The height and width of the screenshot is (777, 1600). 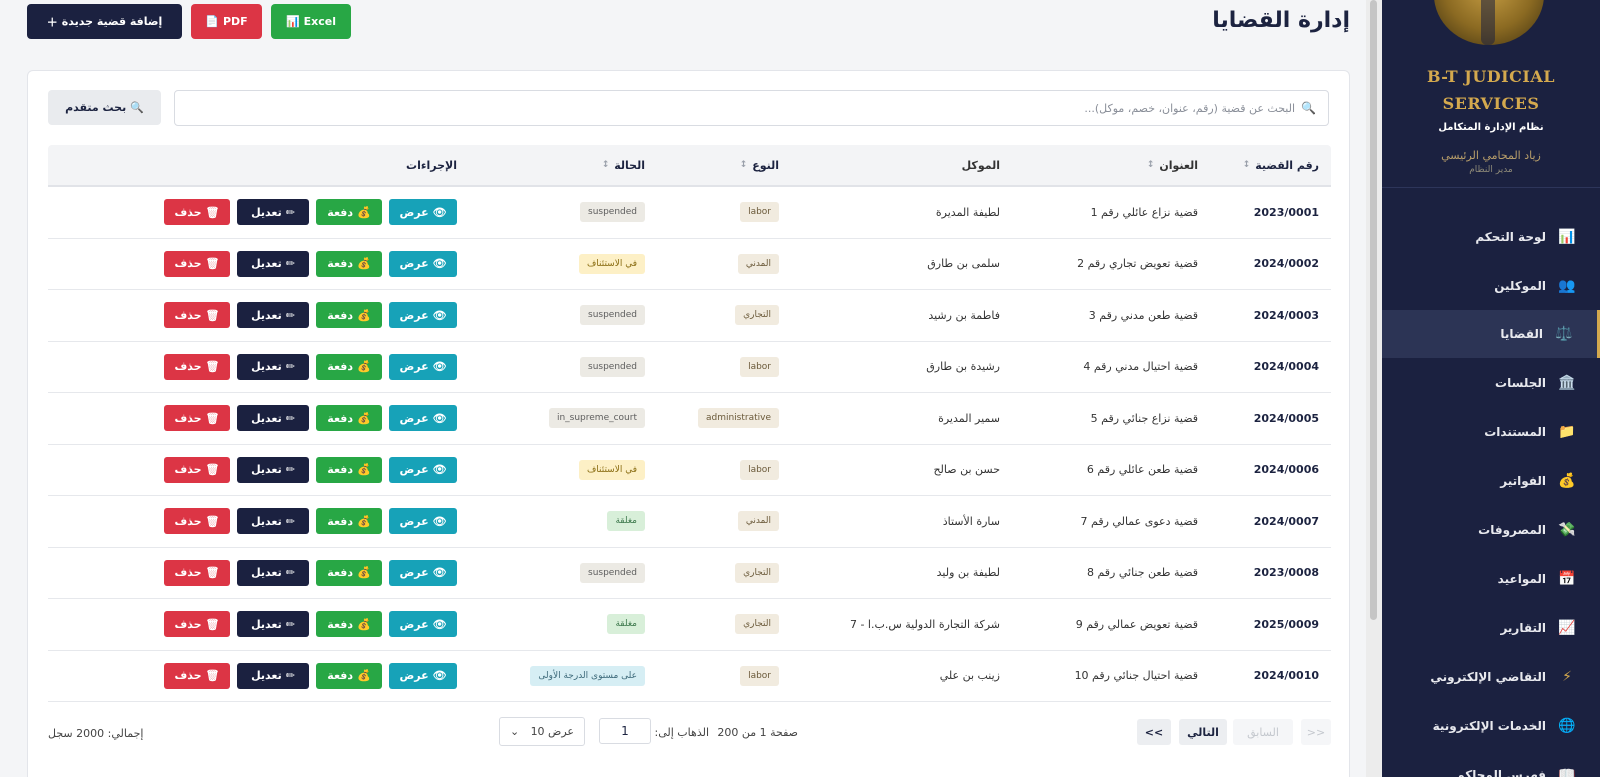 I want to click on sidebar-item: 💰 الفواتير, so click(x=1491, y=480).